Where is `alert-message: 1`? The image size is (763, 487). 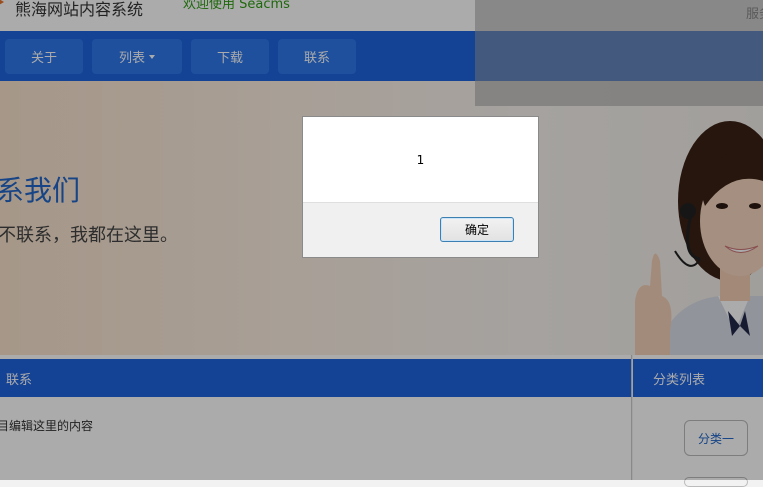
alert-message: 1 is located at coordinates (420, 160).